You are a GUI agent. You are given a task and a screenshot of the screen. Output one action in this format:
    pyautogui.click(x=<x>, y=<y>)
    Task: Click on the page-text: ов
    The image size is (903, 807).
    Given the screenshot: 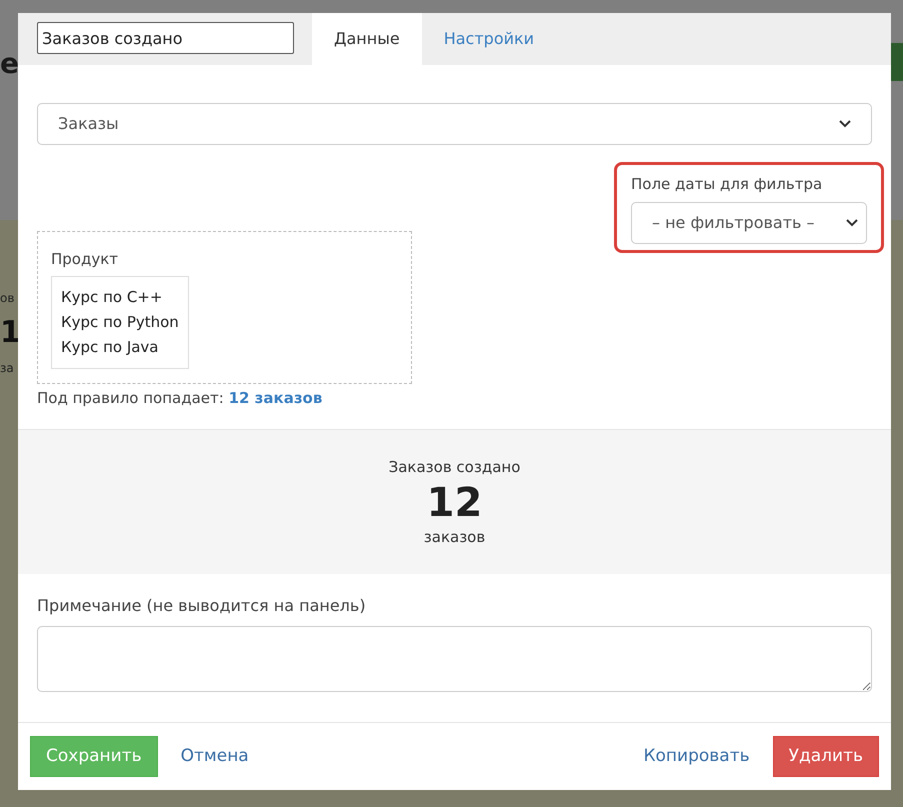 What is the action you would take?
    pyautogui.click(x=7, y=298)
    